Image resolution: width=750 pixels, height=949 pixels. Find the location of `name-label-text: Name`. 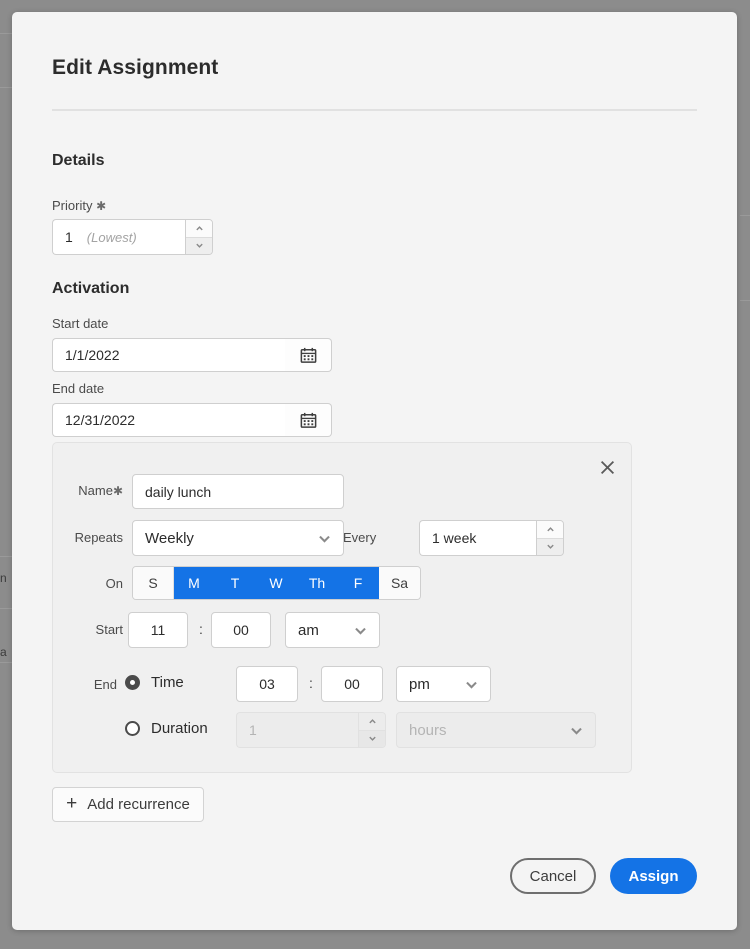

name-label-text: Name is located at coordinates (95, 490).